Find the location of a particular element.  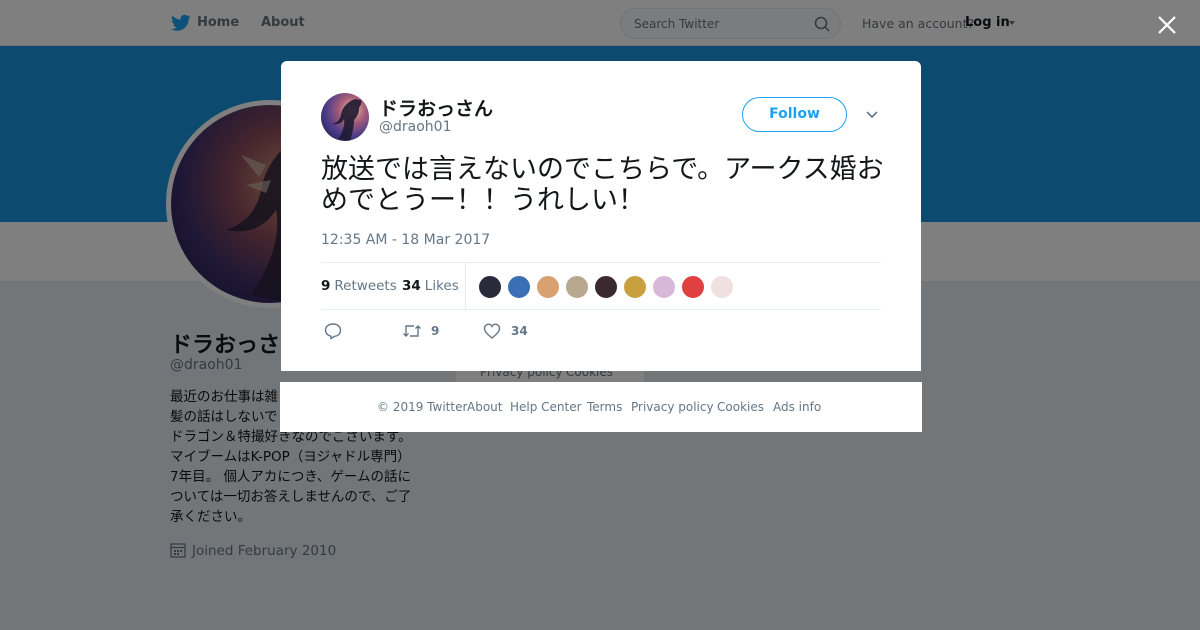

retweets-count: 9 is located at coordinates (326, 286).